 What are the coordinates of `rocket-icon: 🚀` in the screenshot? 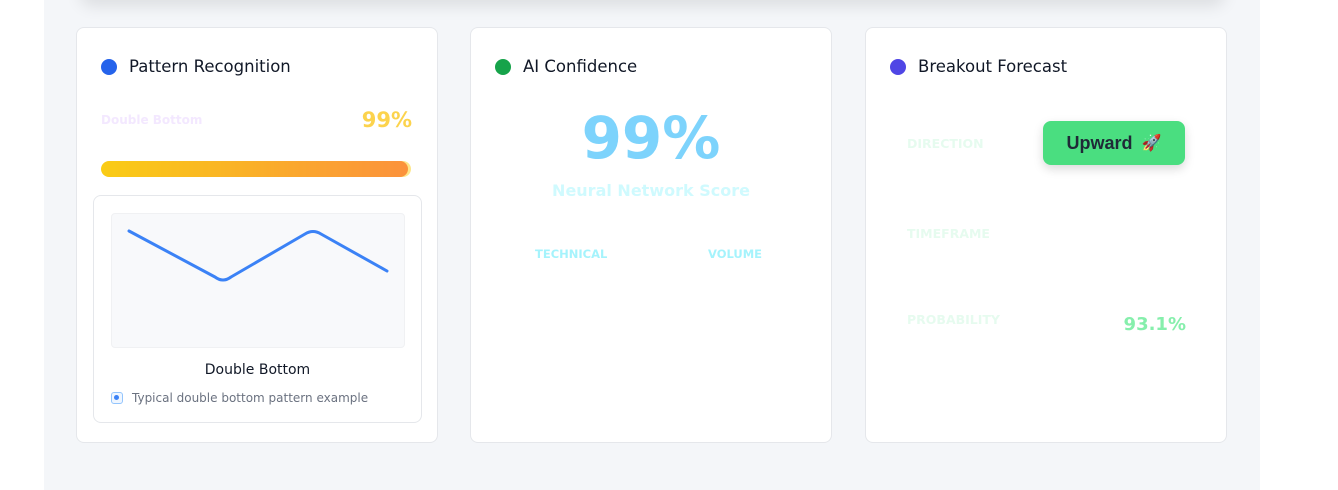 It's located at (1151, 143).